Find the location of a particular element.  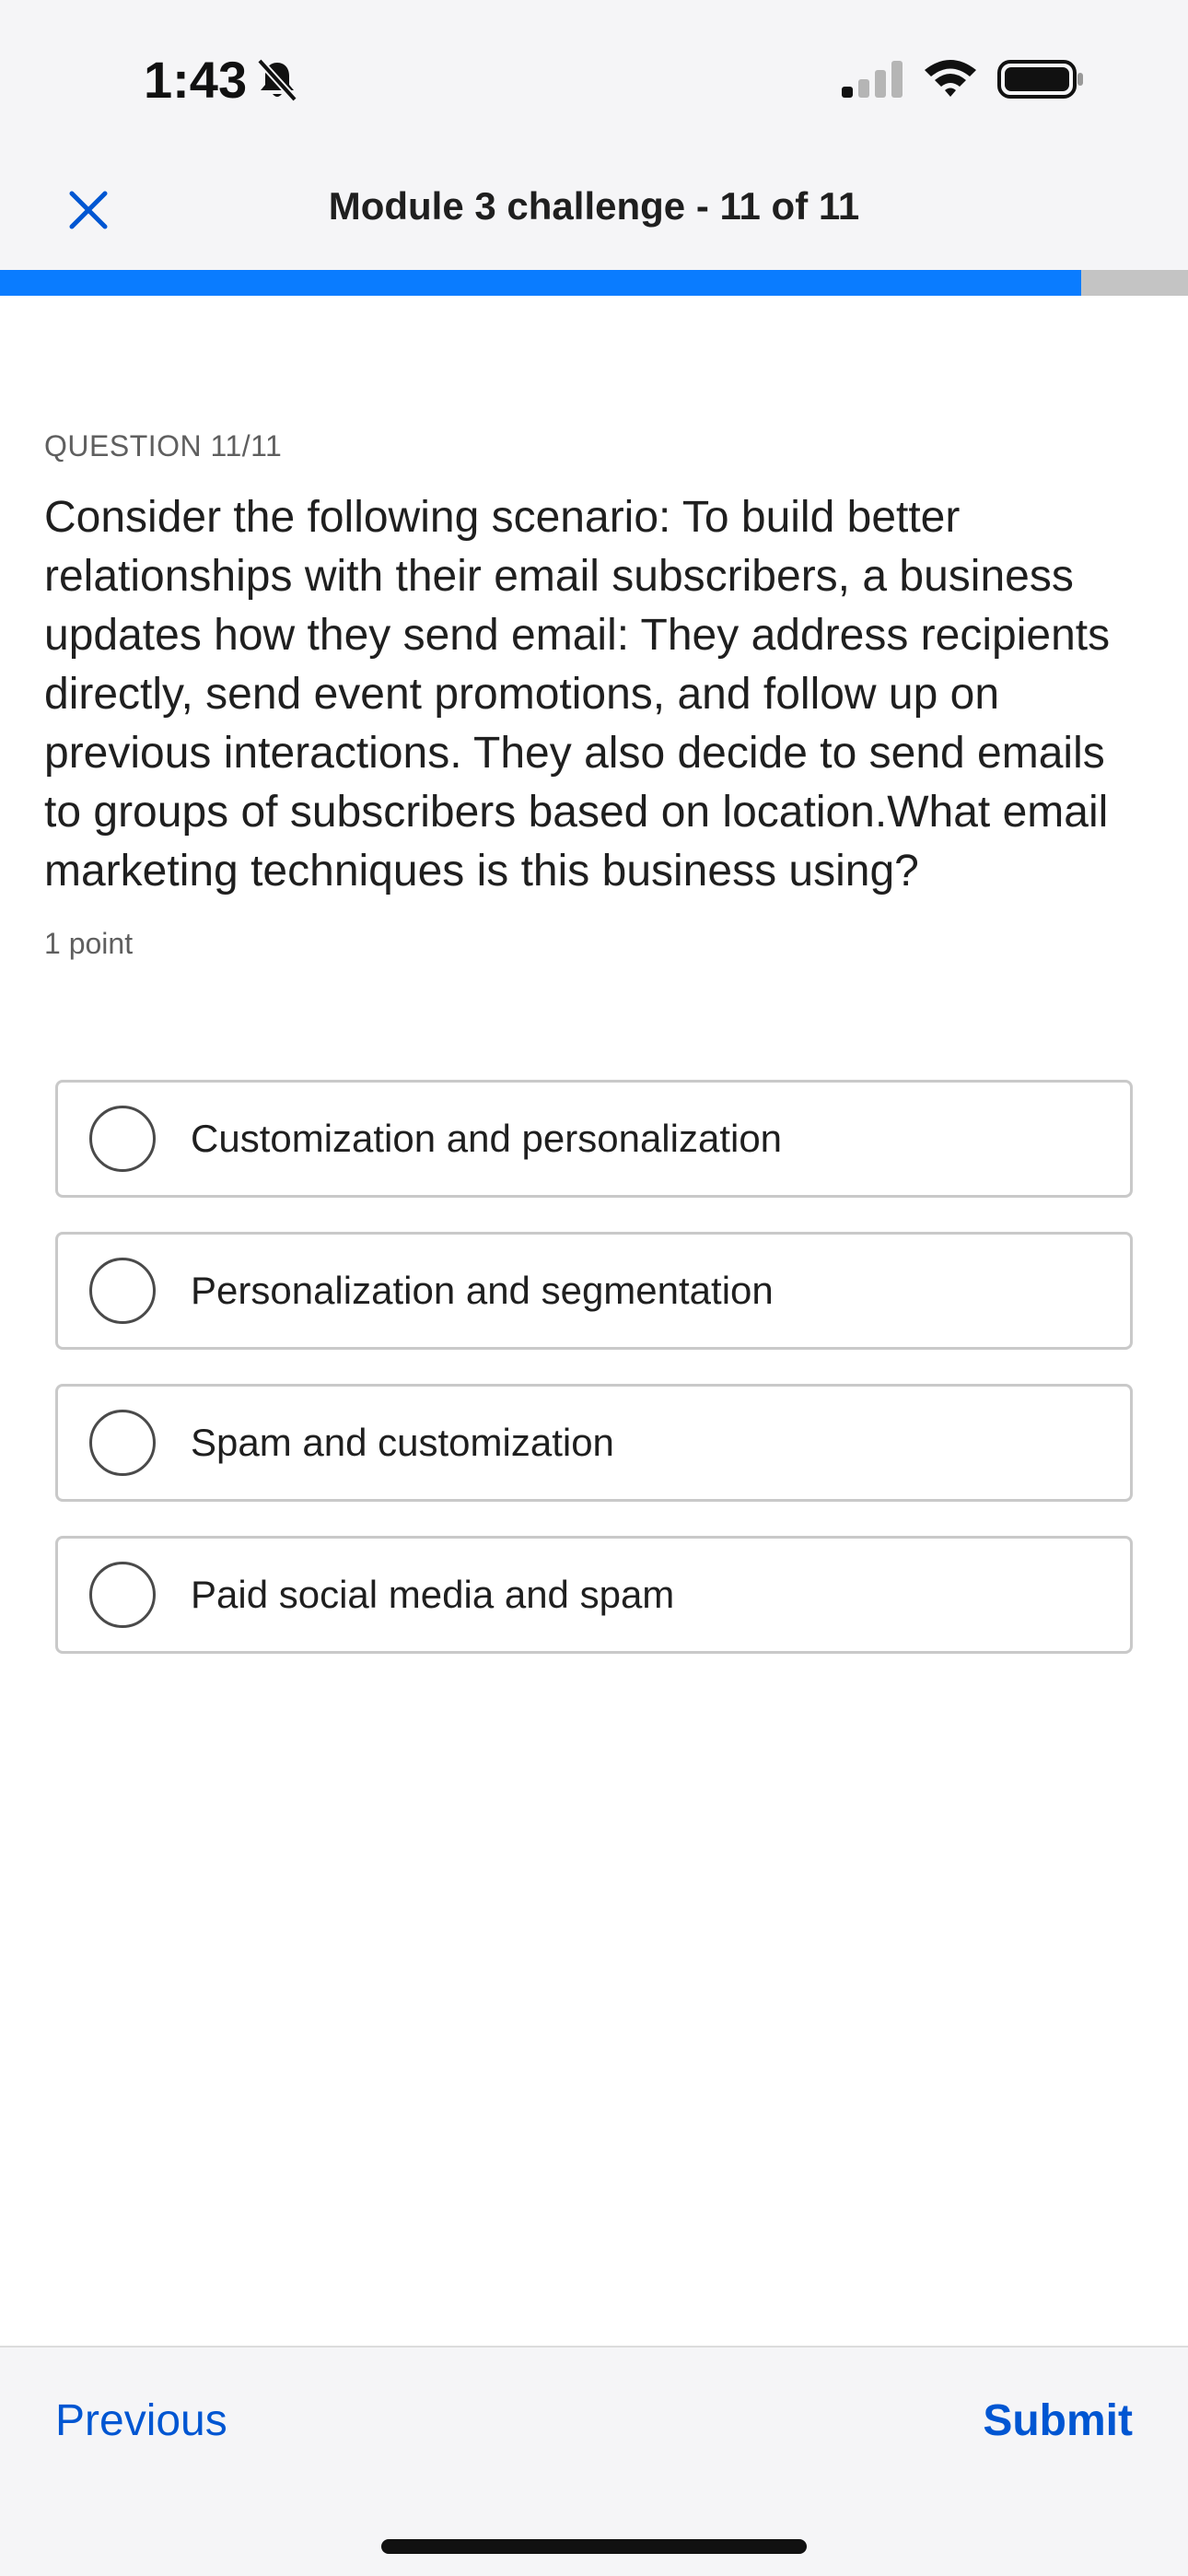

answer-option-label: Paid social media and spam is located at coordinates (433, 1594).